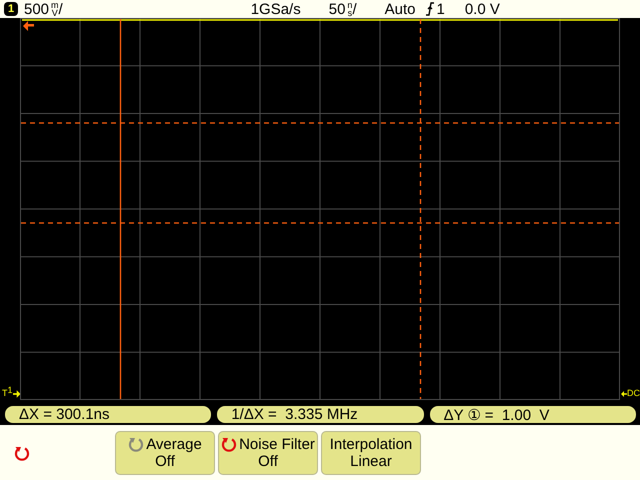 This screenshot has width=640, height=480. What do you see at coordinates (349, 13) in the screenshot?
I see `unit-label: s` at bounding box center [349, 13].